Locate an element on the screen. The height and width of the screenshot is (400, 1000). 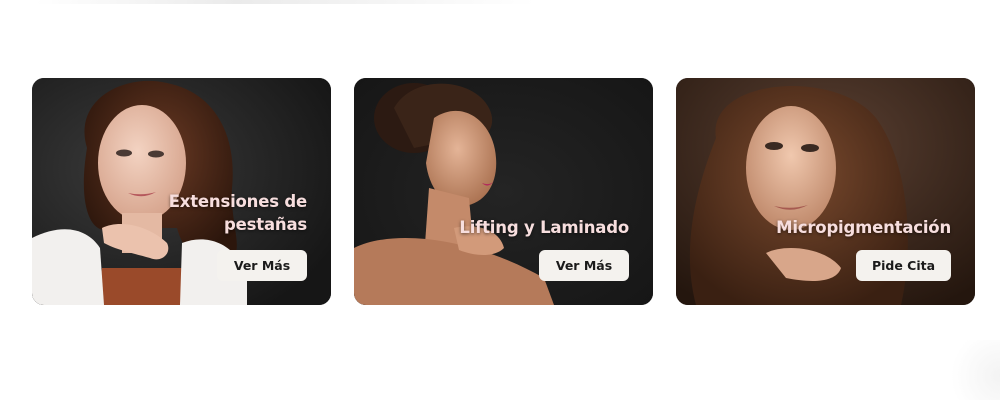
card-title: Extensiones de pestañas is located at coordinates (237, 213).